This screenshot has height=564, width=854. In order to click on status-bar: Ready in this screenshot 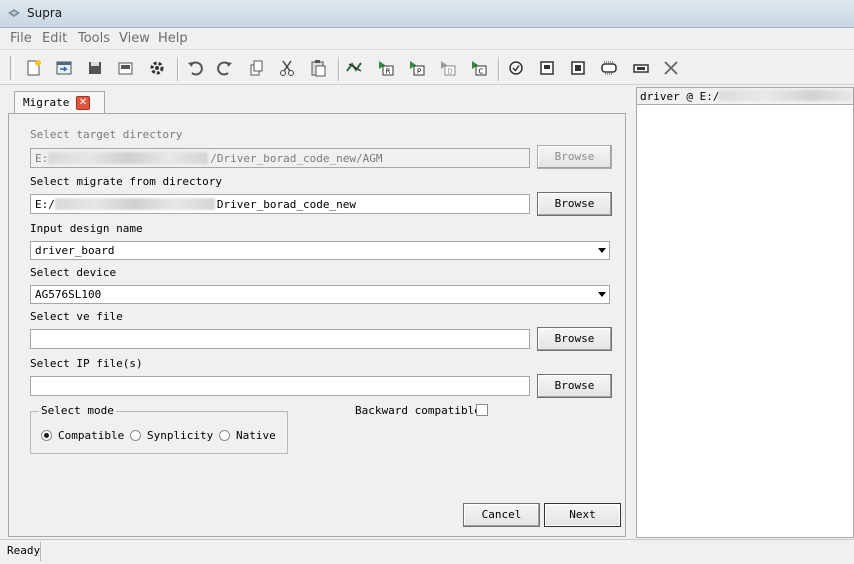, I will do `click(427, 551)`.